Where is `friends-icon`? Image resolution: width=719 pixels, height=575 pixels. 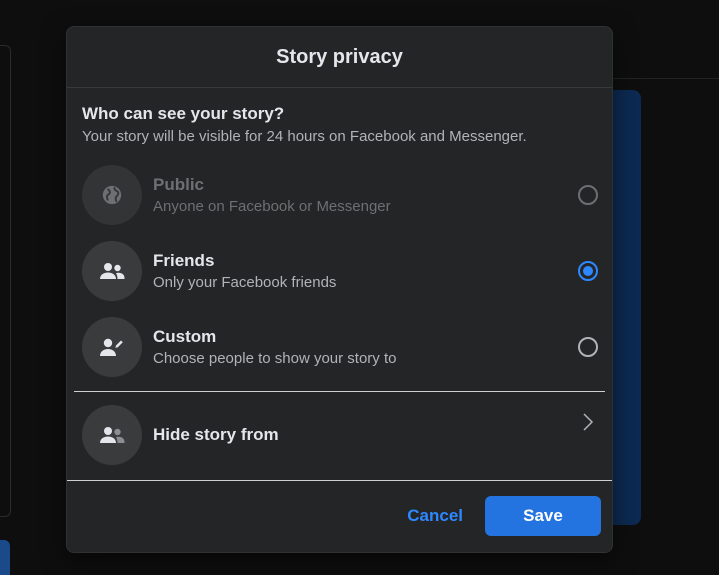
friends-icon is located at coordinates (112, 271).